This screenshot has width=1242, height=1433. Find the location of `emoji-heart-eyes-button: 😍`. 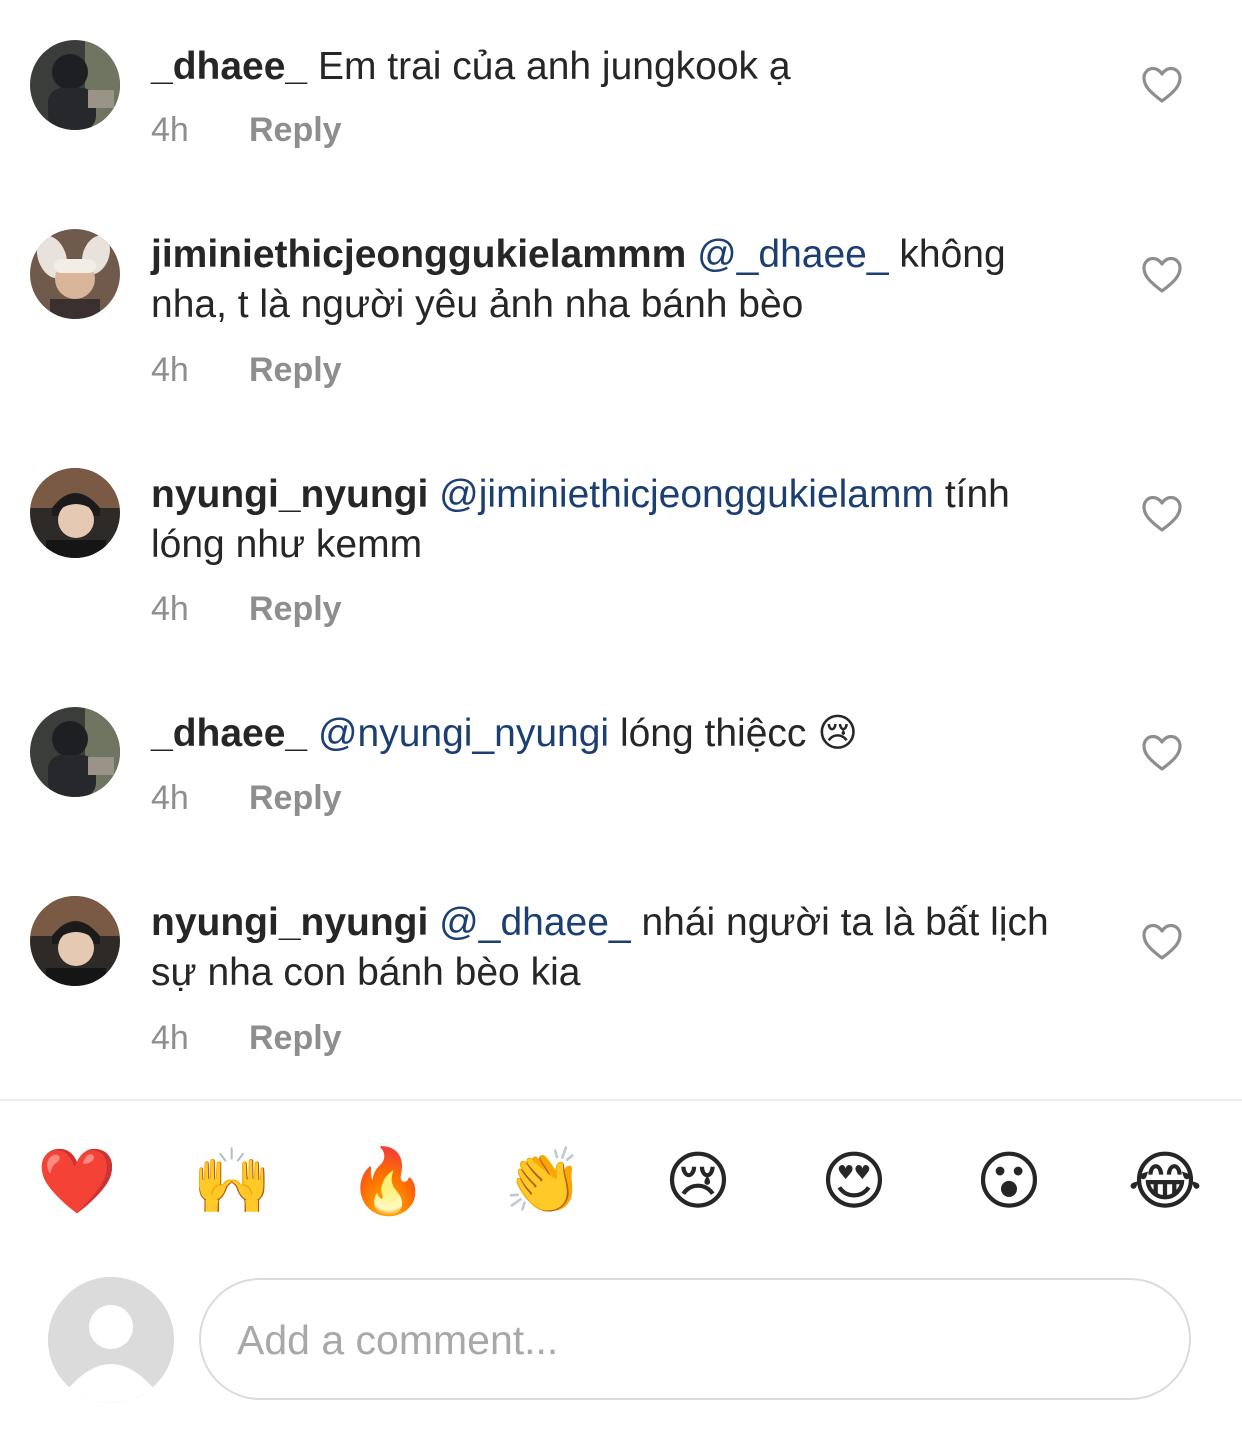

emoji-heart-eyes-button: 😍 is located at coordinates (854, 1182).